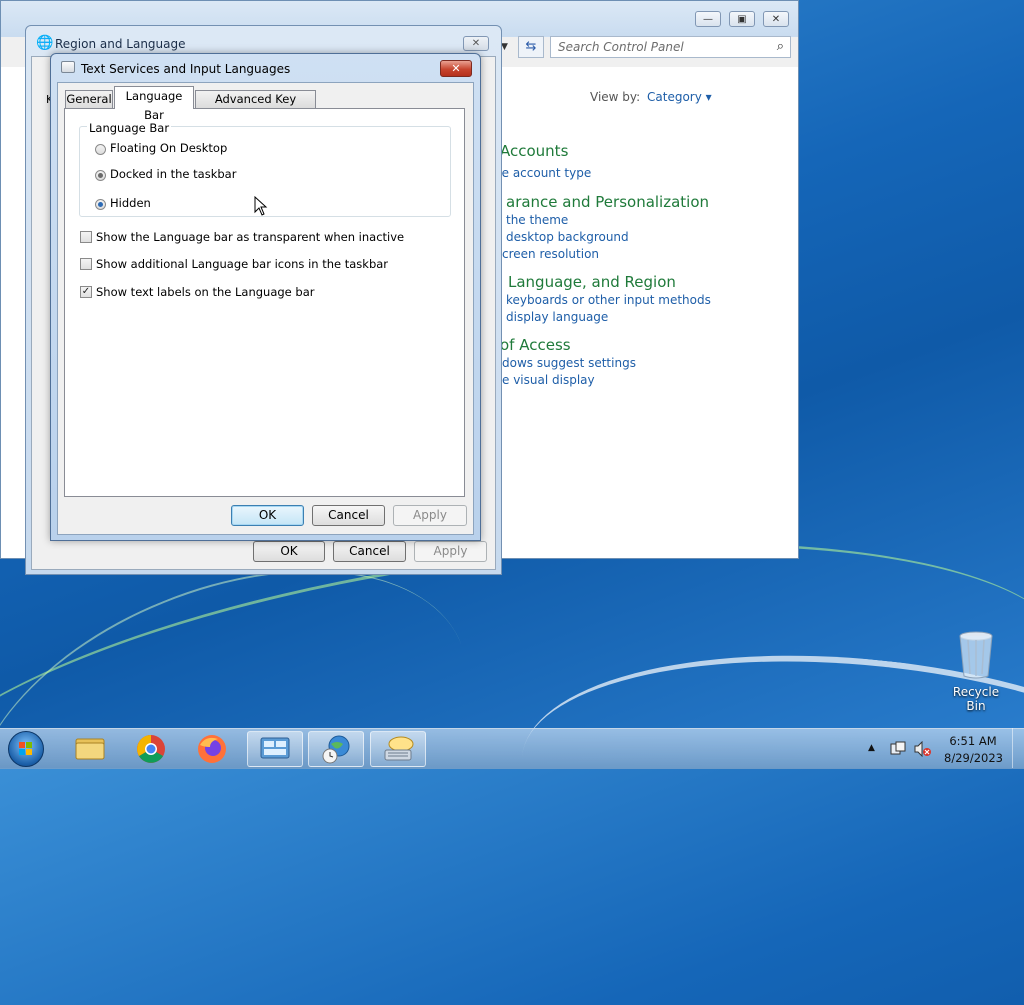 This screenshot has width=1024, height=1005. Describe the element at coordinates (120, 44) in the screenshot. I see `region-dialog-title: Region and Language` at that location.